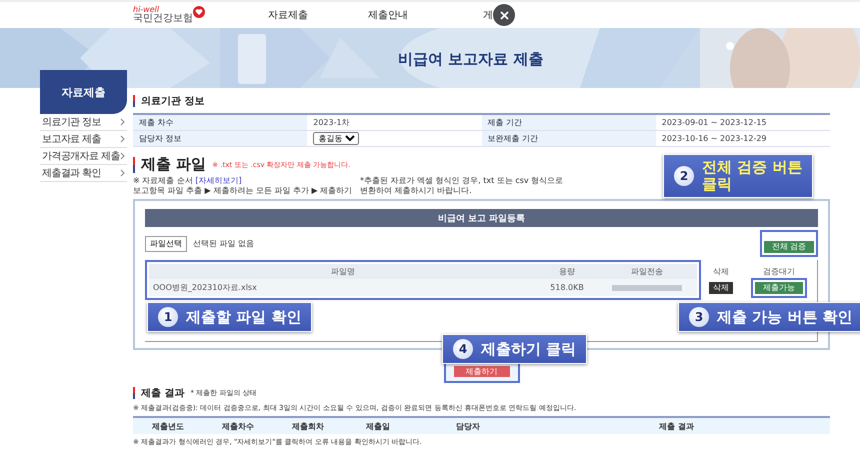 The width and height of the screenshot is (860, 455). What do you see at coordinates (336, 138) in the screenshot?
I see `manager-select: 홍길동` at bounding box center [336, 138].